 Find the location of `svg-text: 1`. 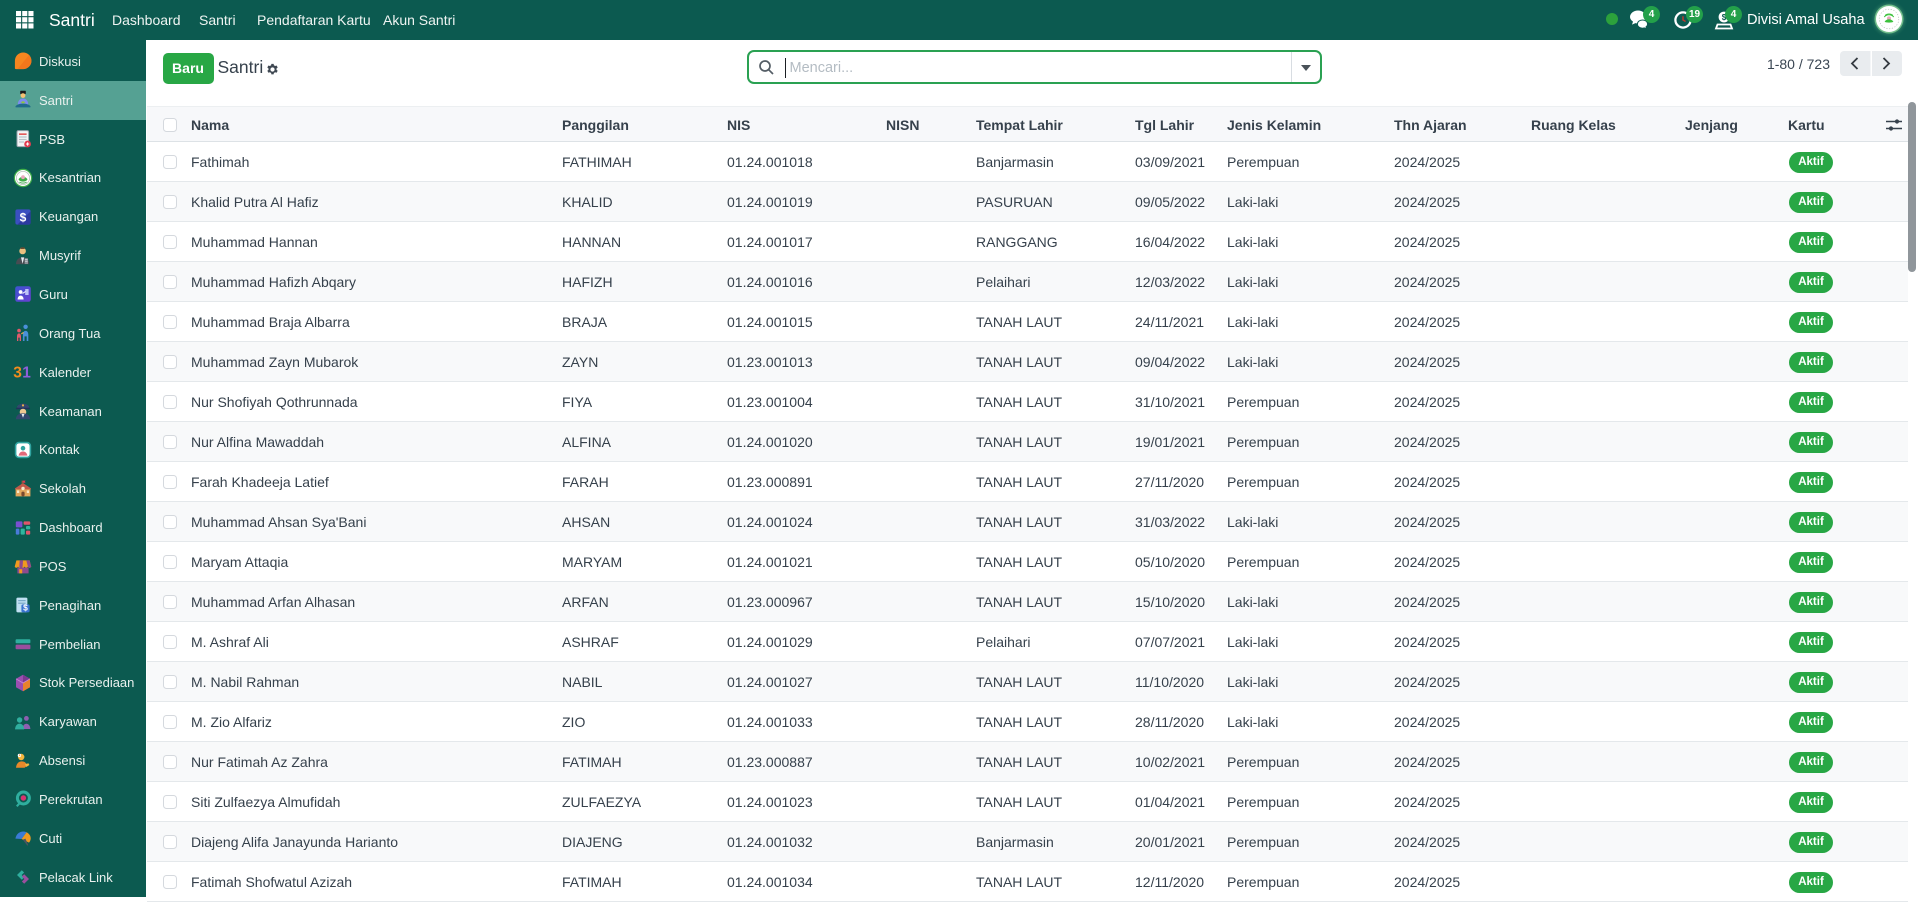

svg-text: 1 is located at coordinates (26, 373).